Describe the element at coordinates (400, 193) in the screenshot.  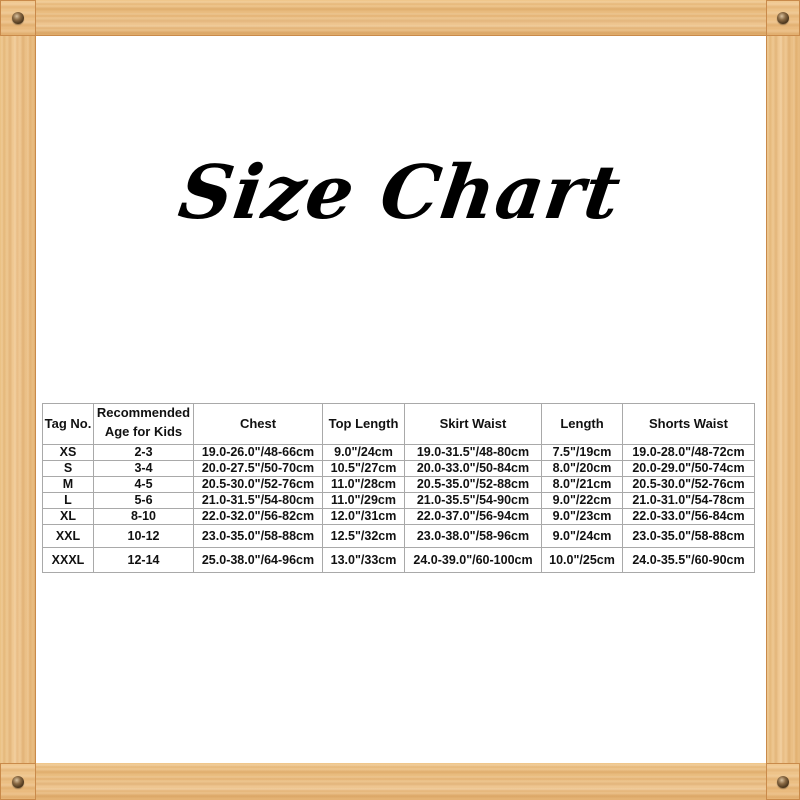
I see `page-title: Size Chart` at that location.